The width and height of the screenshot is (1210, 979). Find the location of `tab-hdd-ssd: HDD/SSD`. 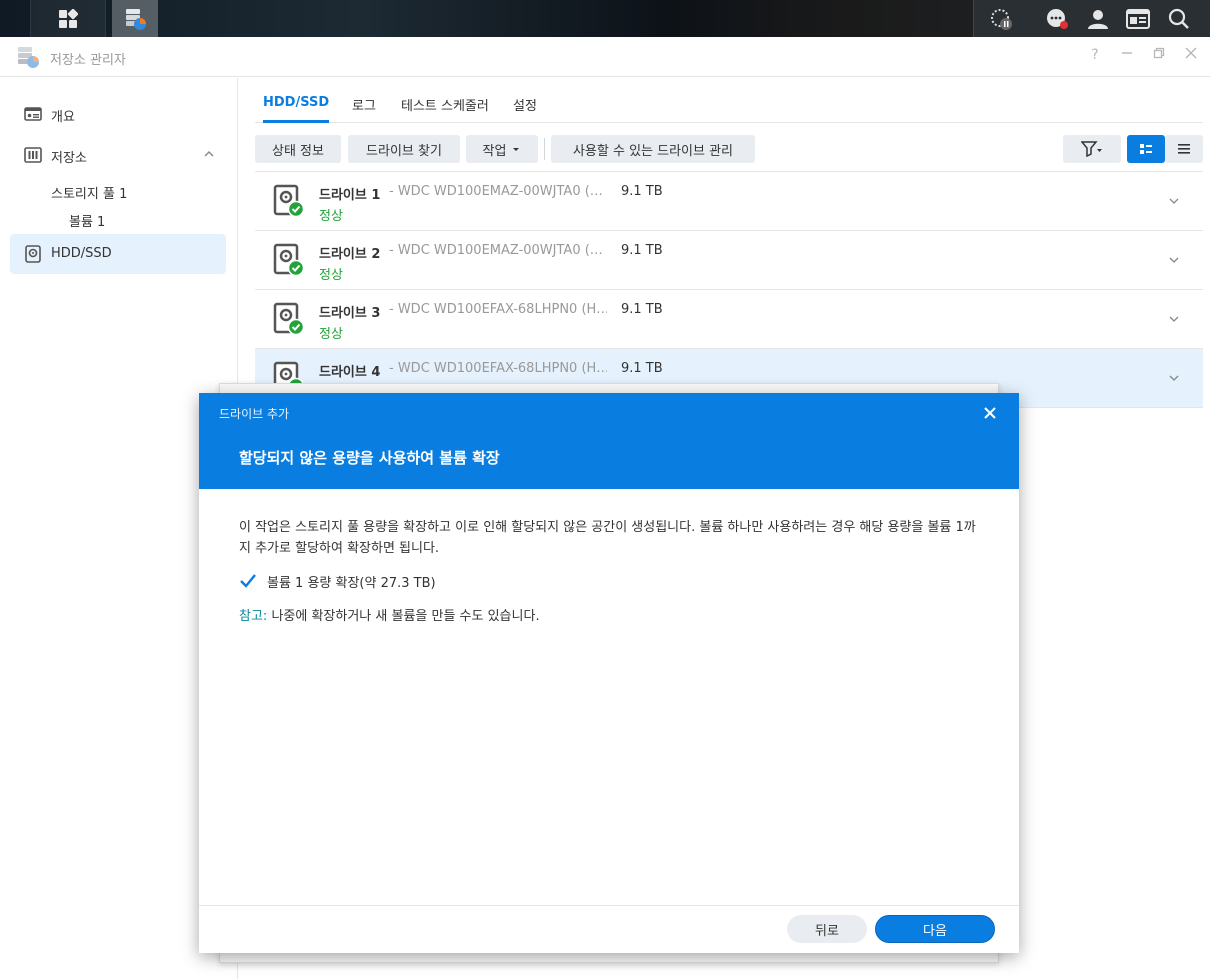

tab-hdd-ssd: HDD/SSD is located at coordinates (296, 102).